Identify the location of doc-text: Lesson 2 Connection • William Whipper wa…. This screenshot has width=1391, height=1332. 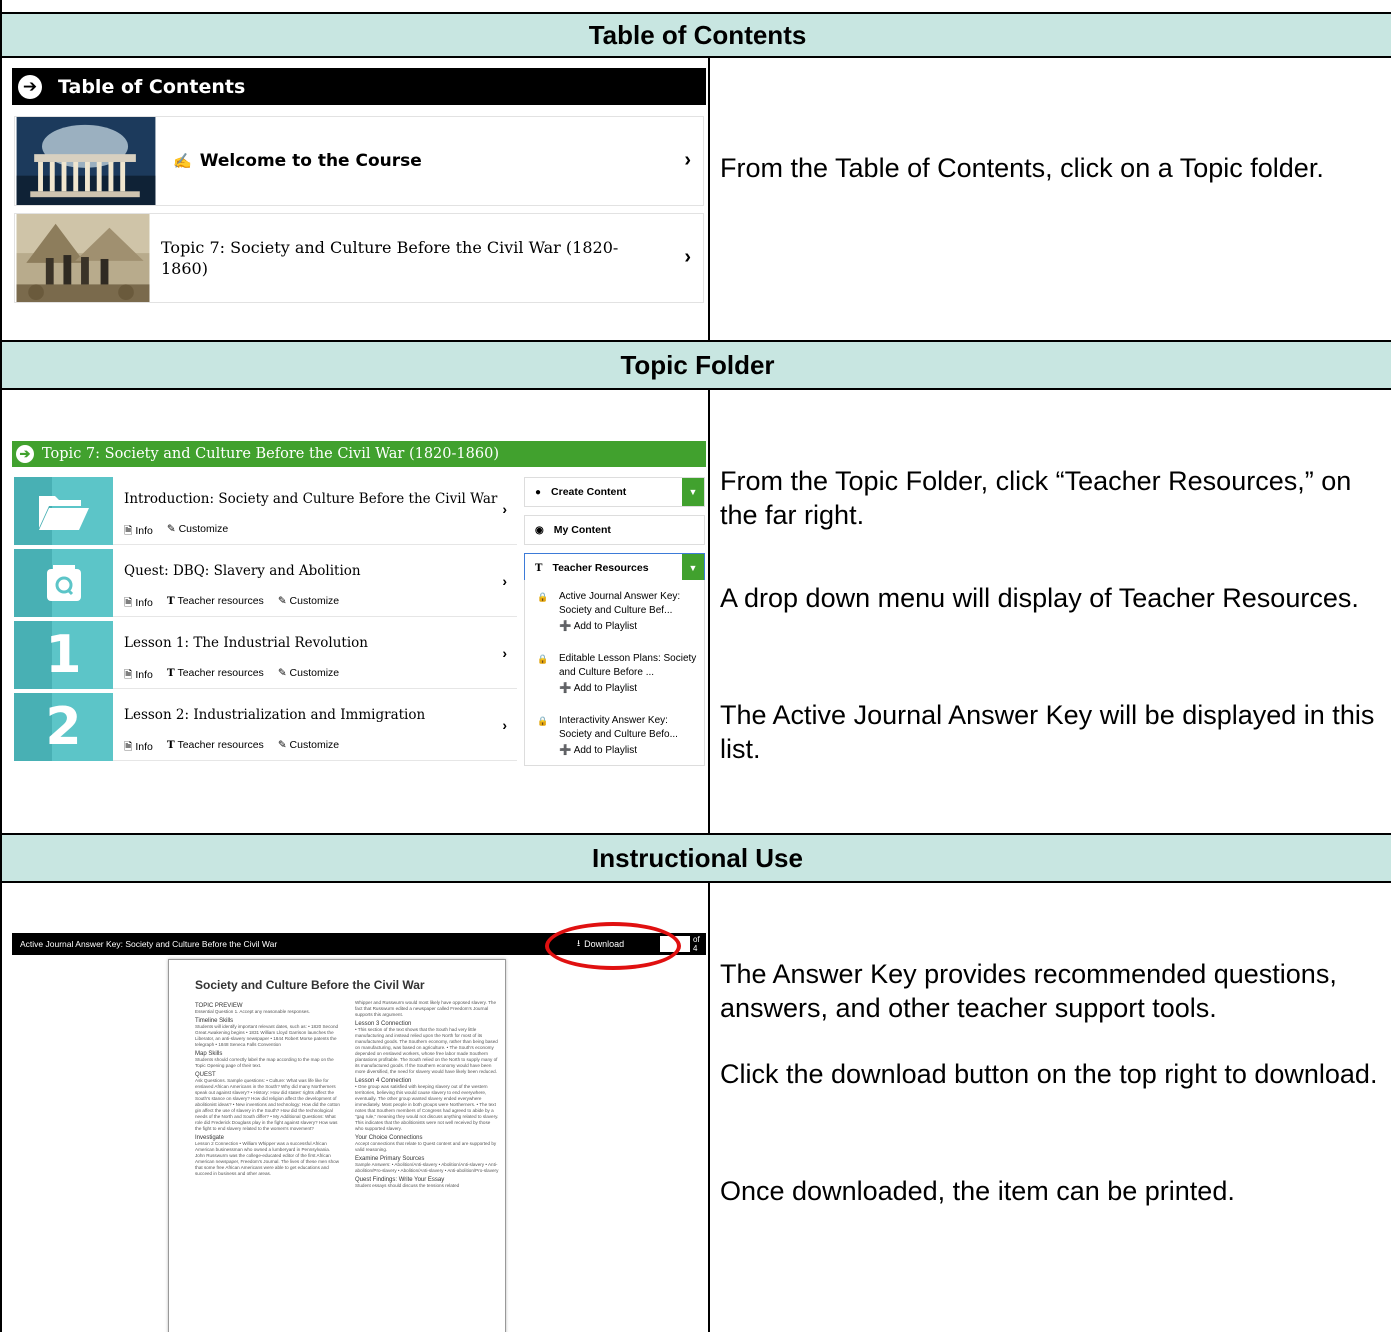
(267, 1158).